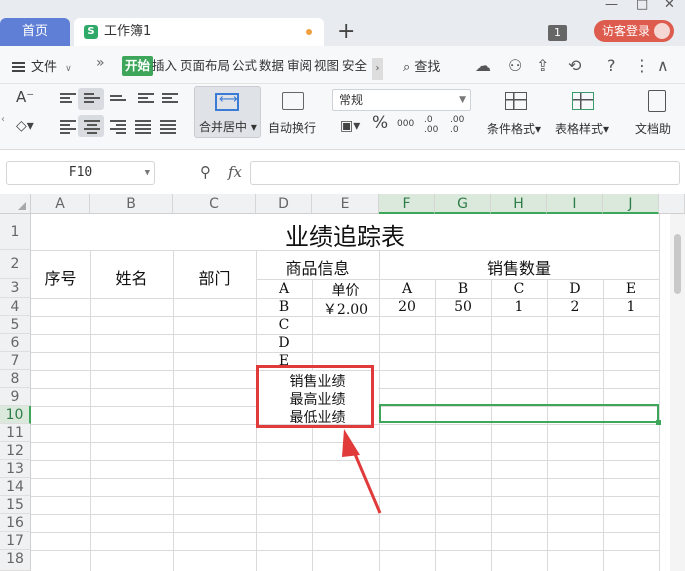  Describe the element at coordinates (350, 126) in the screenshot. I see `currency-format-icon: ▣▾` at that location.